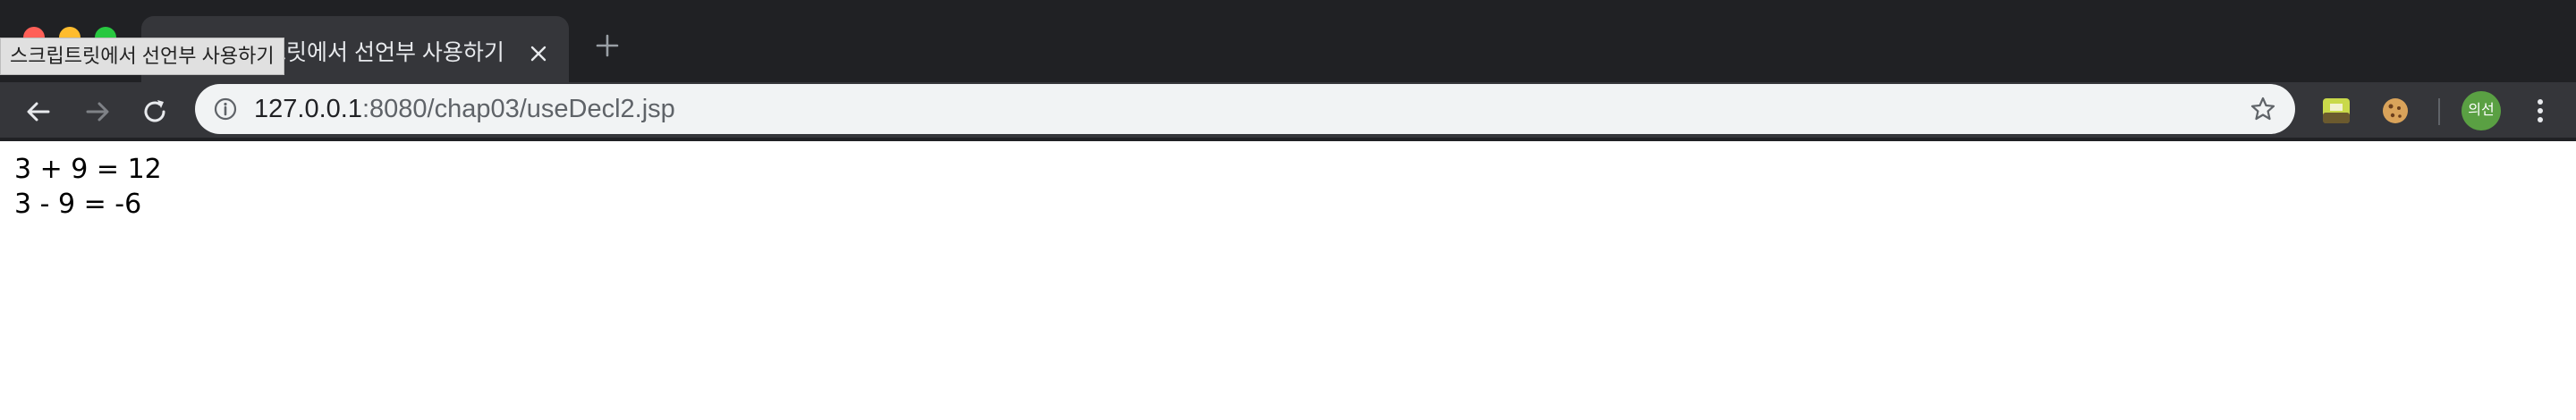 The image size is (2576, 420). Describe the element at coordinates (518, 109) in the screenshot. I see `url-path: :8080/chap03/useDecl2.jsp` at that location.